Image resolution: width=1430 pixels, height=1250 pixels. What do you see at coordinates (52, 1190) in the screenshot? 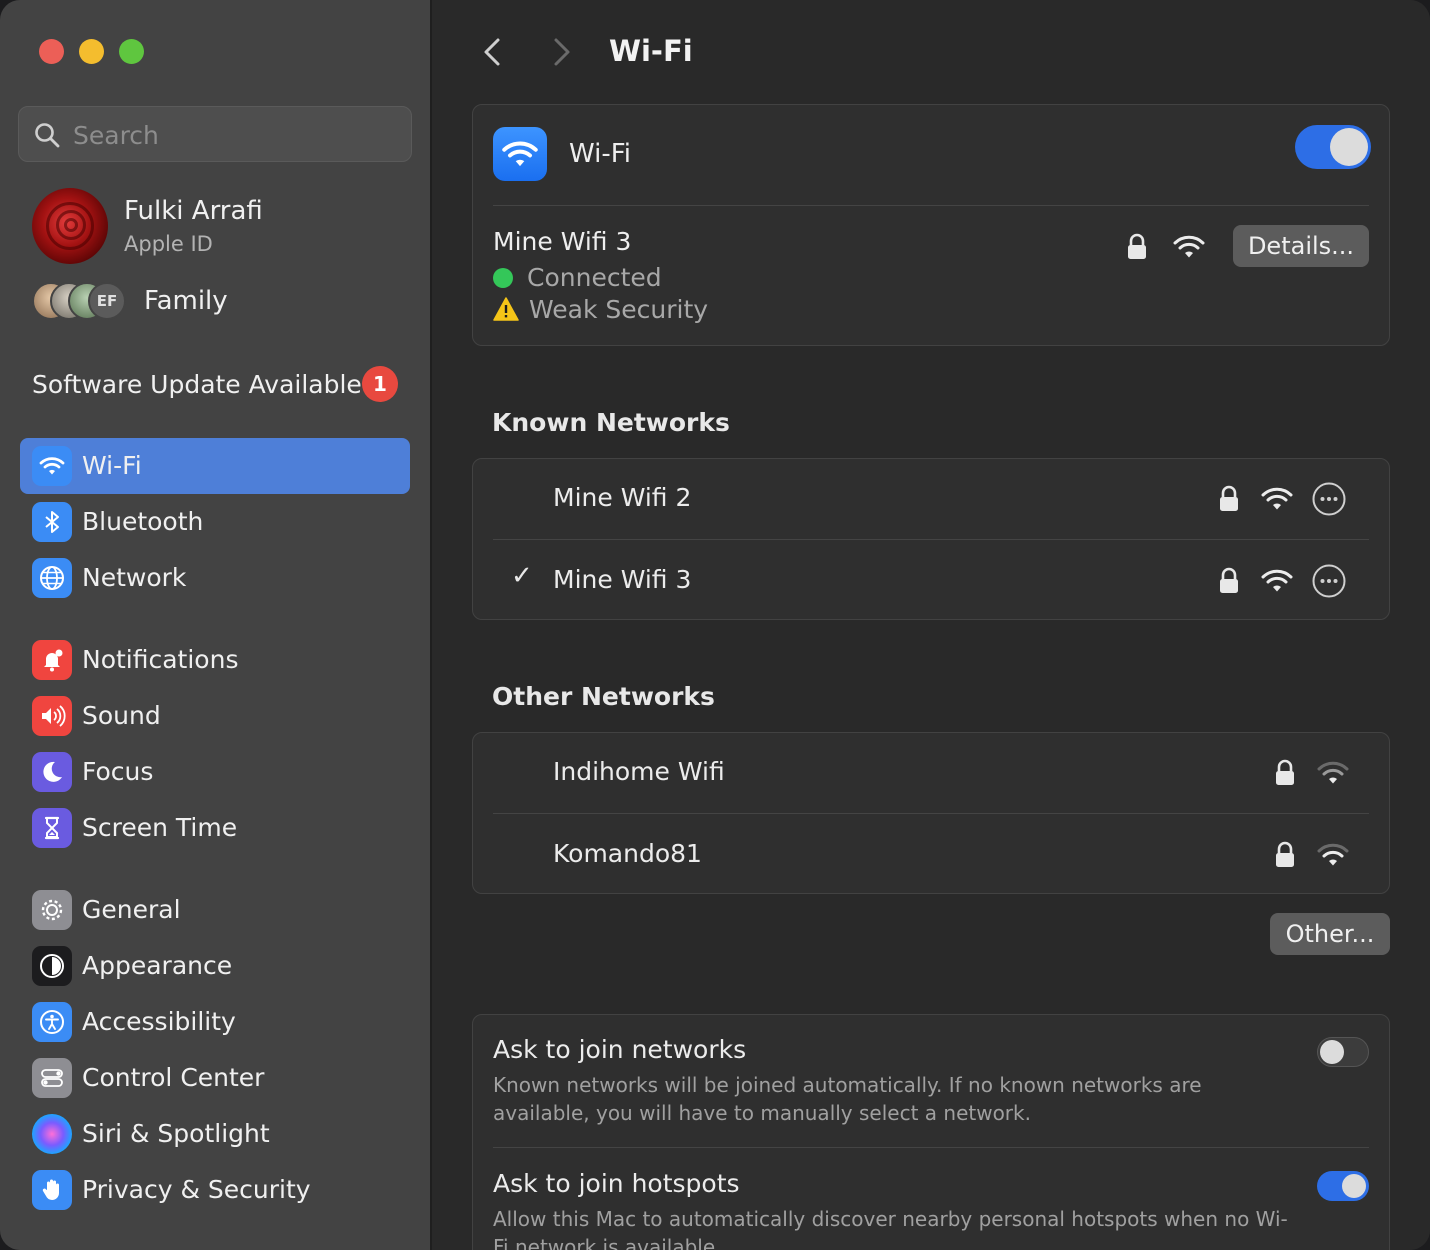
I see `hand-icon` at bounding box center [52, 1190].